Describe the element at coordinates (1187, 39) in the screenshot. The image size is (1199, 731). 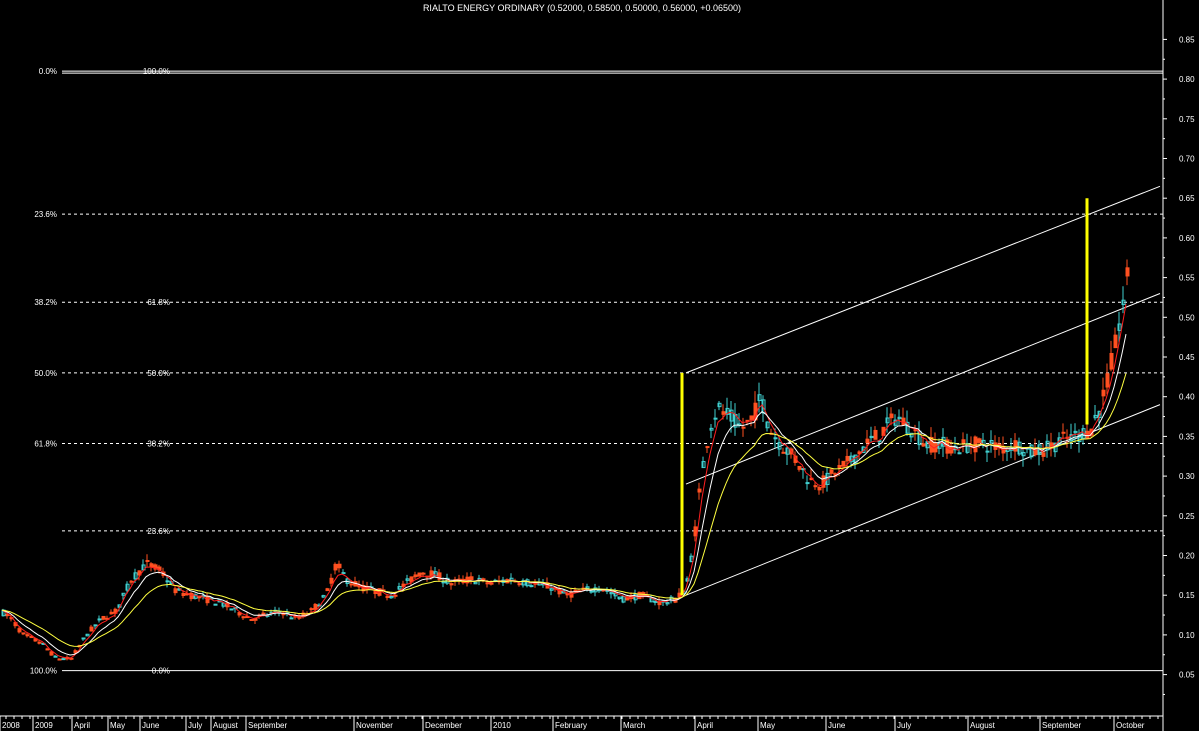
I see `y-tick-label: 0.85` at that location.